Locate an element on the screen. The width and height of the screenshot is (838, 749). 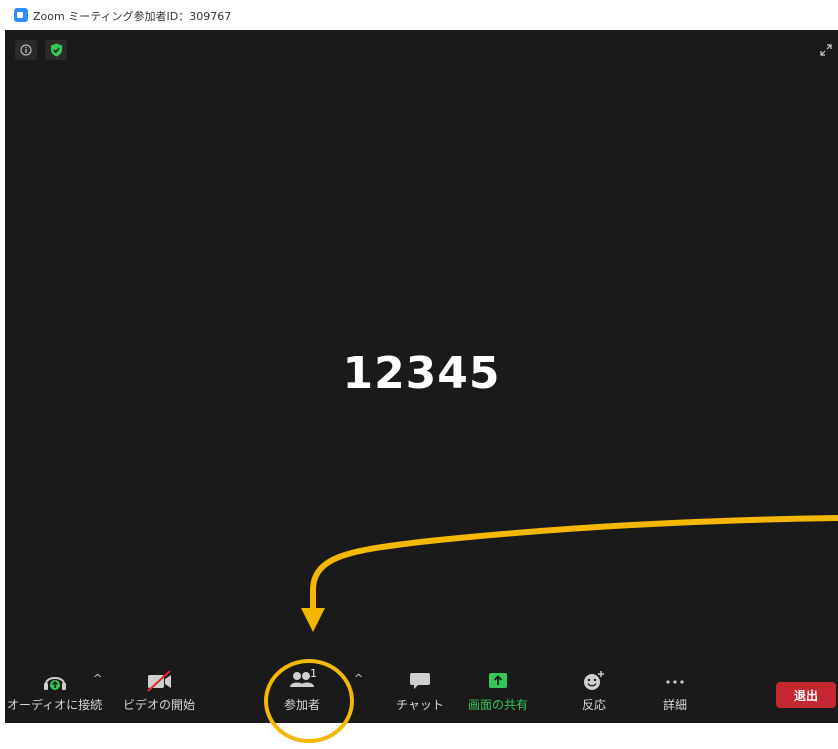
security-button is located at coordinates (56, 50).